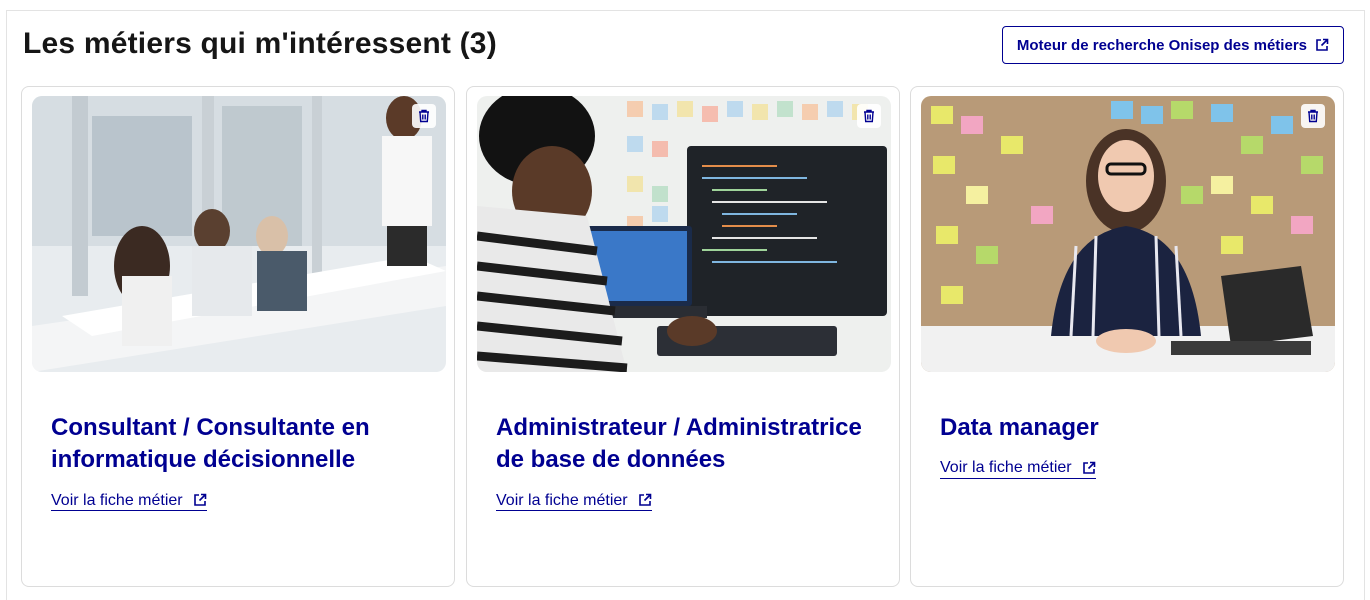 The image size is (1370, 600). What do you see at coordinates (684, 234) in the screenshot?
I see `developer-photo` at bounding box center [684, 234].